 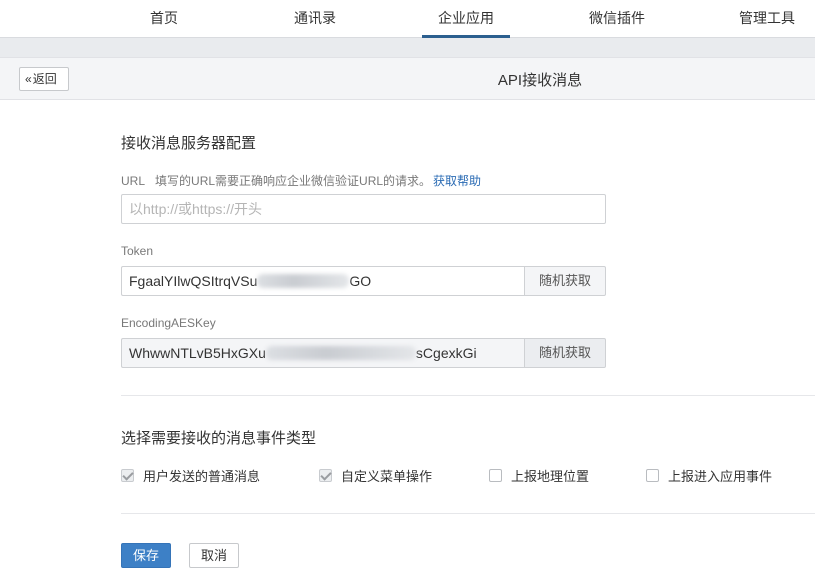 What do you see at coordinates (363, 209) in the screenshot?
I see `url-input` at bounding box center [363, 209].